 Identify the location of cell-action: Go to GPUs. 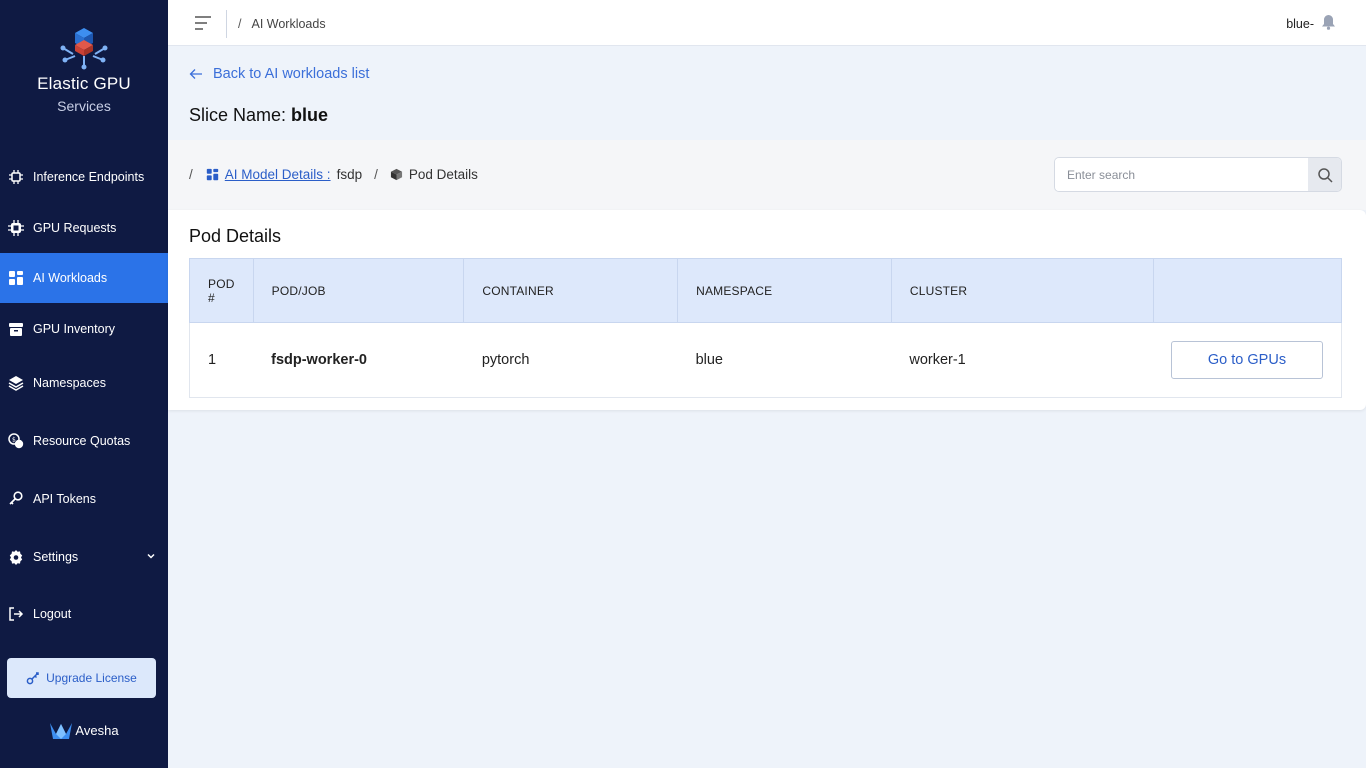
(1247, 360).